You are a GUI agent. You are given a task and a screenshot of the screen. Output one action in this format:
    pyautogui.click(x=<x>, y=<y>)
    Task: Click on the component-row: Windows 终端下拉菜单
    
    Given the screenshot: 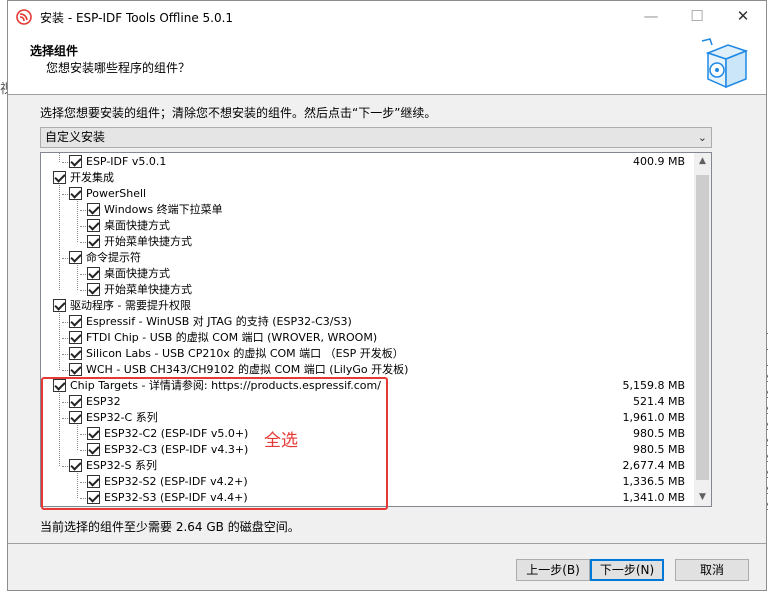 What is the action you would take?
    pyautogui.click(x=367, y=210)
    